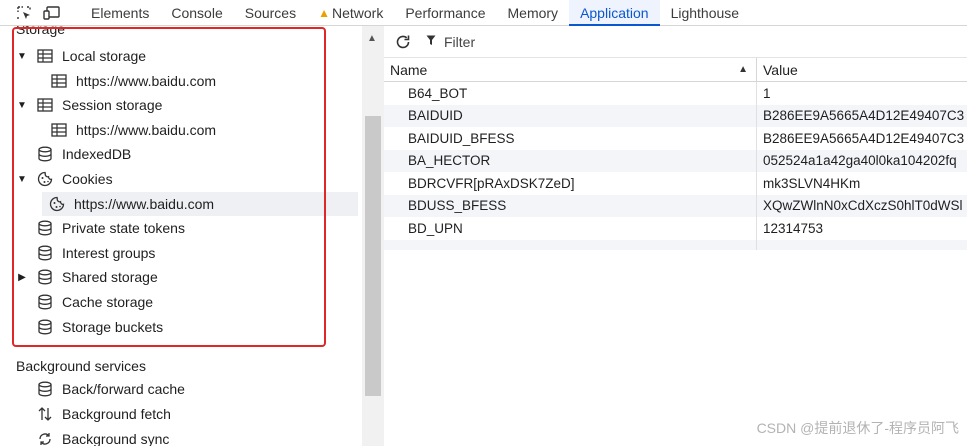 This screenshot has height=446, width=967. Describe the element at coordinates (570, 69) in the screenshot. I see `column-header-name: Name ▲` at that location.